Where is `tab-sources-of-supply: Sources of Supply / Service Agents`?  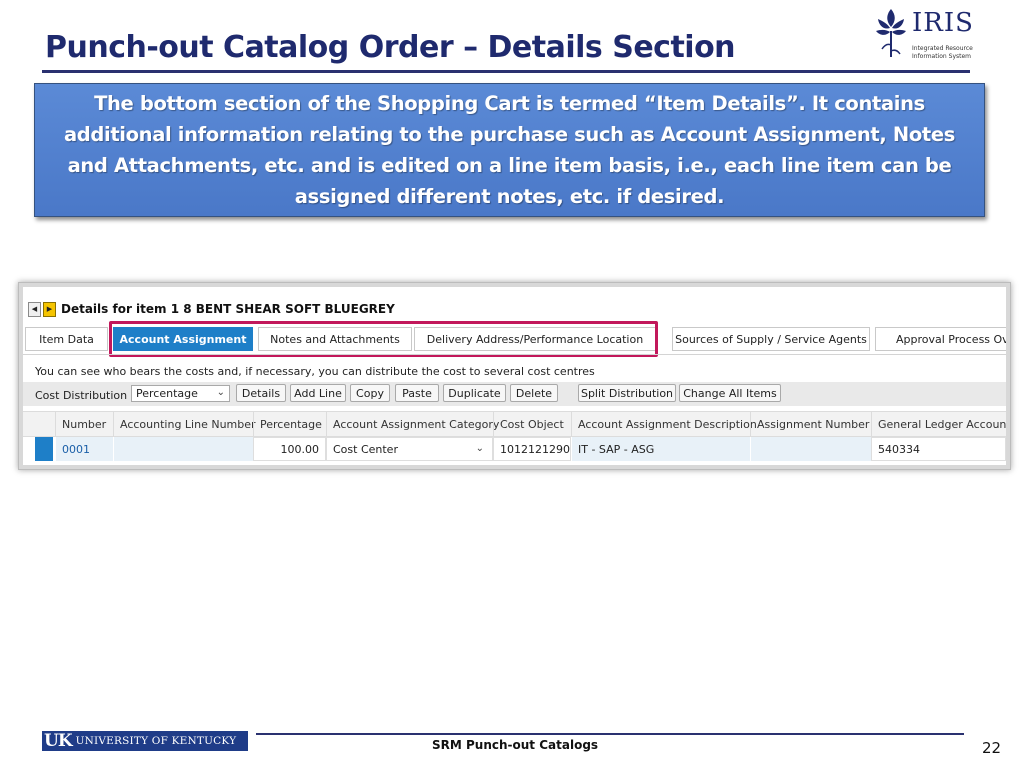
tab-sources-of-supply: Sources of Supply / Service Agents is located at coordinates (771, 339).